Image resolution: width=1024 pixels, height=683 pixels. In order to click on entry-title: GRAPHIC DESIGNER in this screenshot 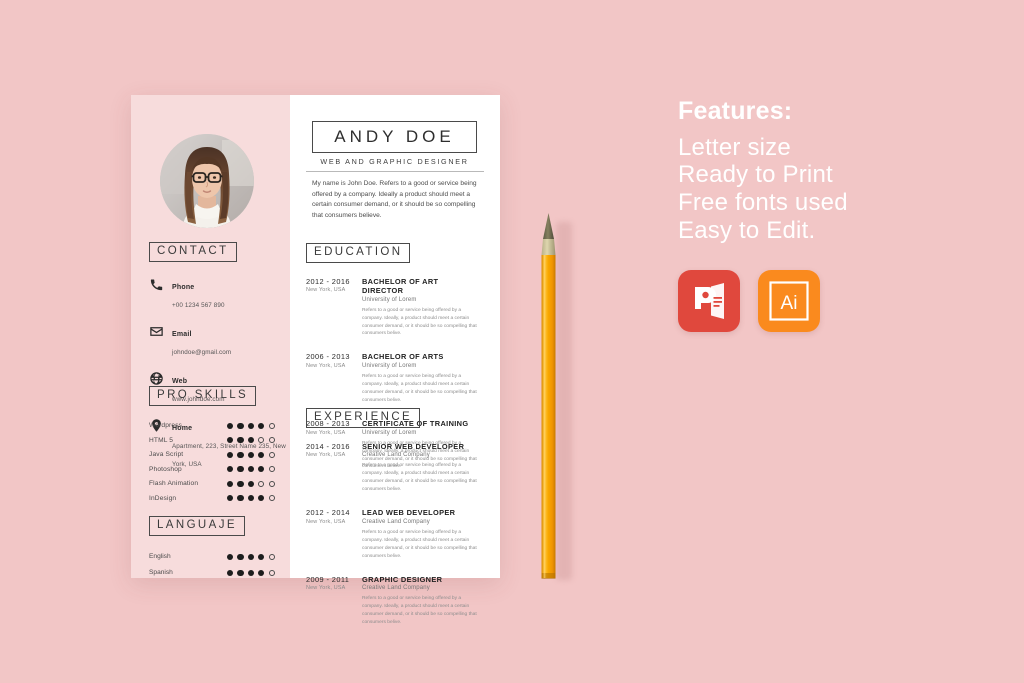, I will do `click(402, 579)`.